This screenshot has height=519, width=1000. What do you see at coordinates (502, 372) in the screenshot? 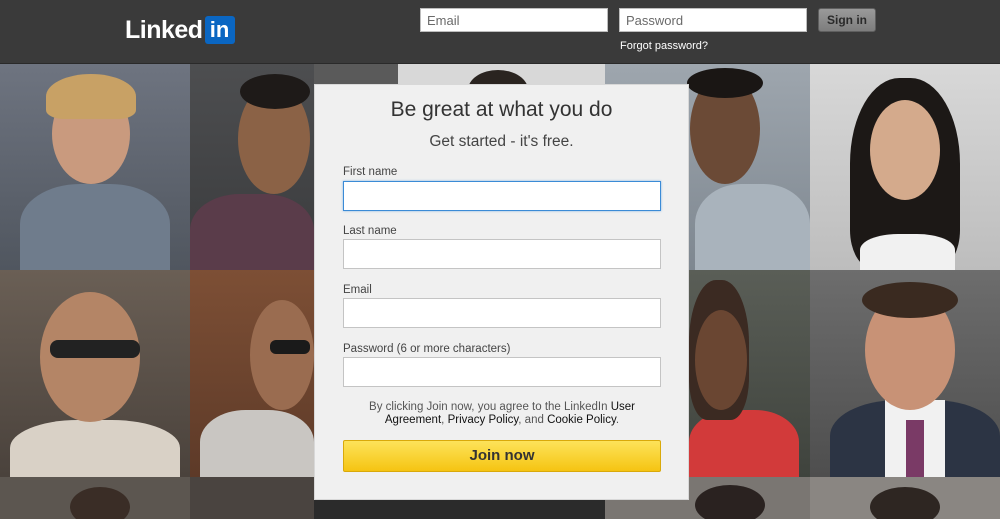
I see `password-input` at bounding box center [502, 372].